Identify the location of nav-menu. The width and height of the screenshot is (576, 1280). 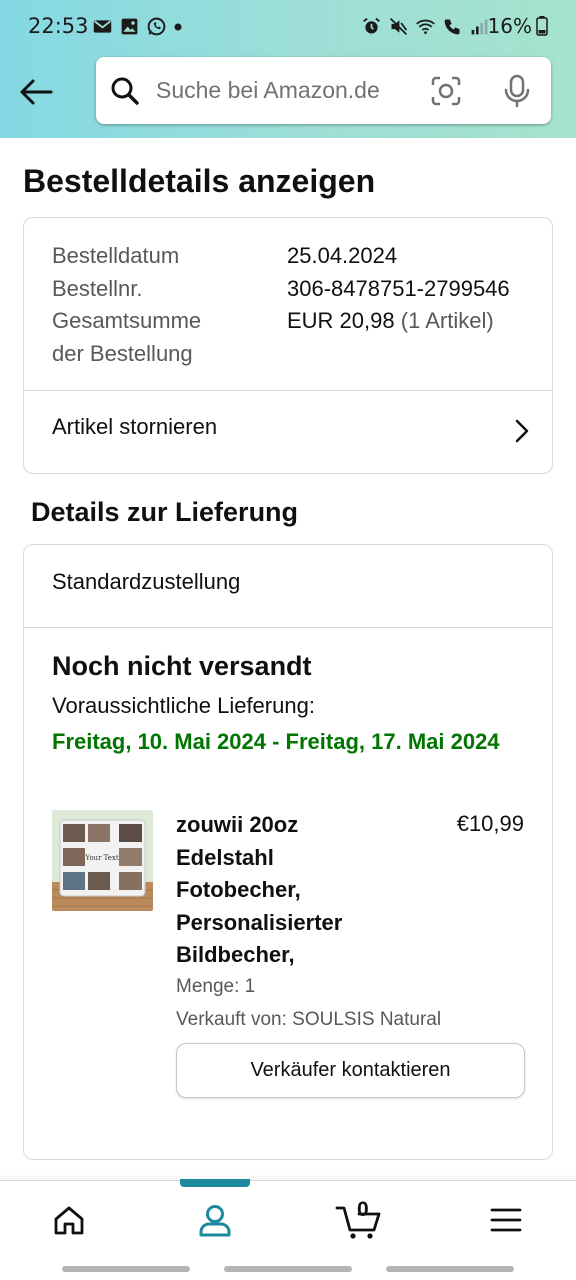
(506, 1220).